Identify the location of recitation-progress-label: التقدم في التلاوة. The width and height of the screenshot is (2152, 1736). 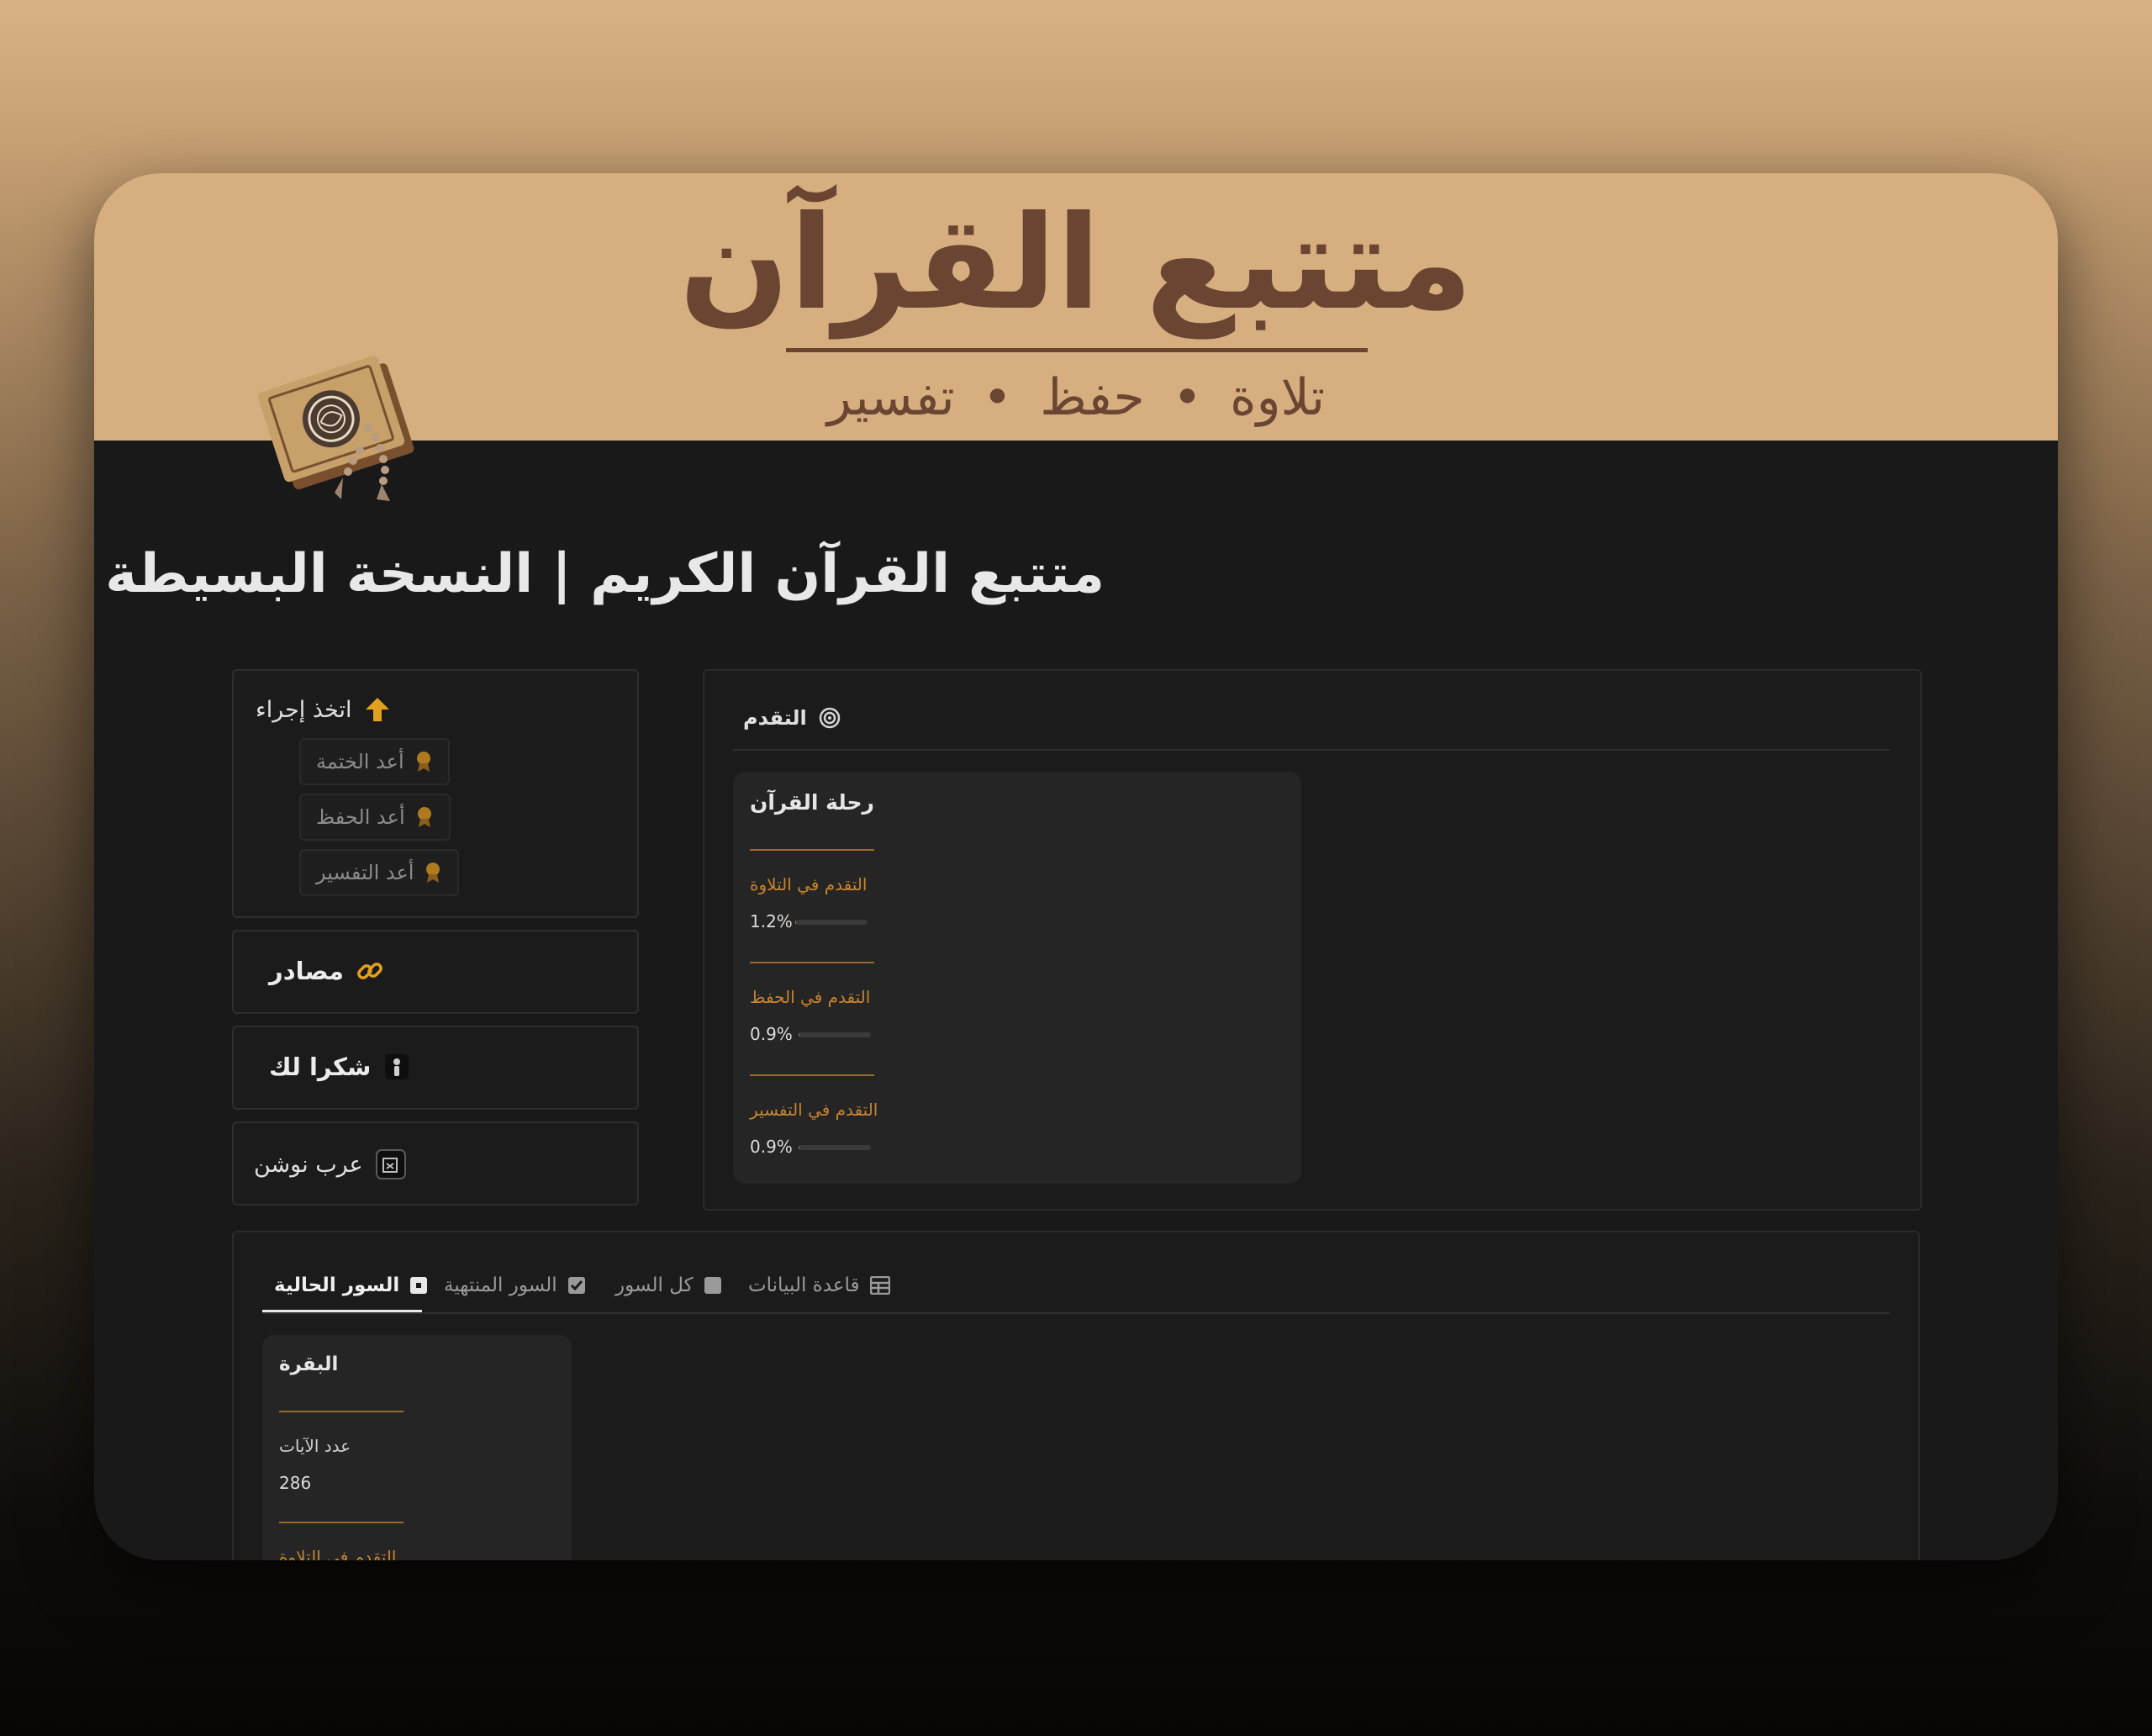
(809, 884).